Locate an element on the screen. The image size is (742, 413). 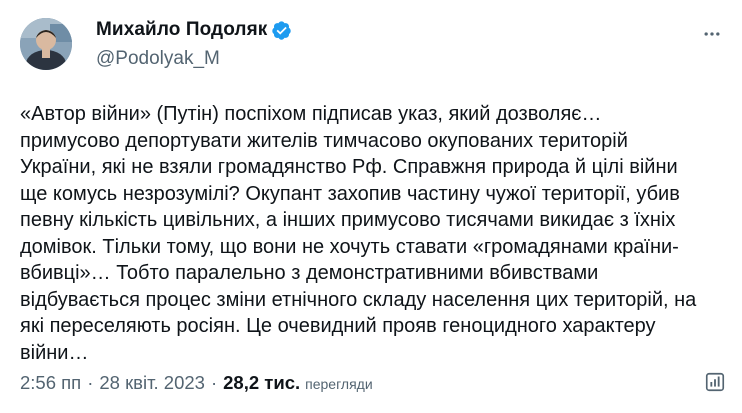
author-name-row: Михайло Подоляк is located at coordinates (194, 30).